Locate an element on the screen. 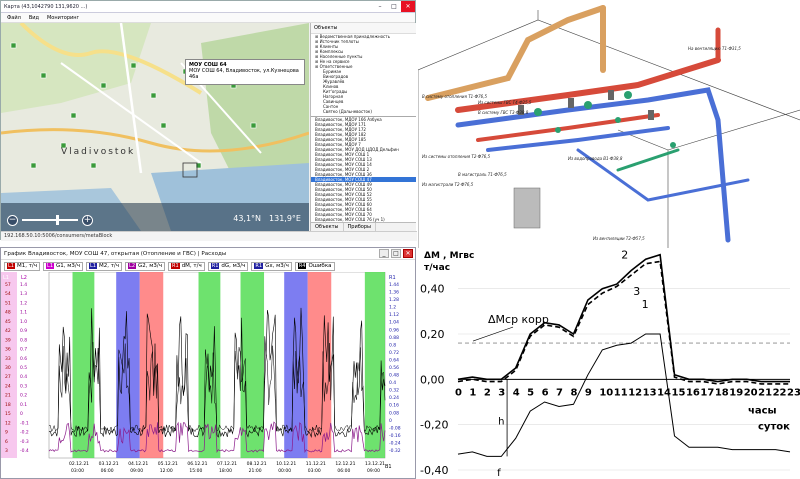 The image size is (800, 479). objects-tabs: Объекты Приборы is located at coordinates (363, 226).